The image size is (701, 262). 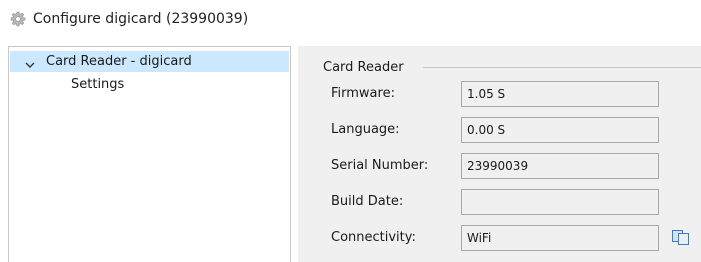 What do you see at coordinates (373, 237) in the screenshot?
I see `connectivity-label: Connectivity:` at bounding box center [373, 237].